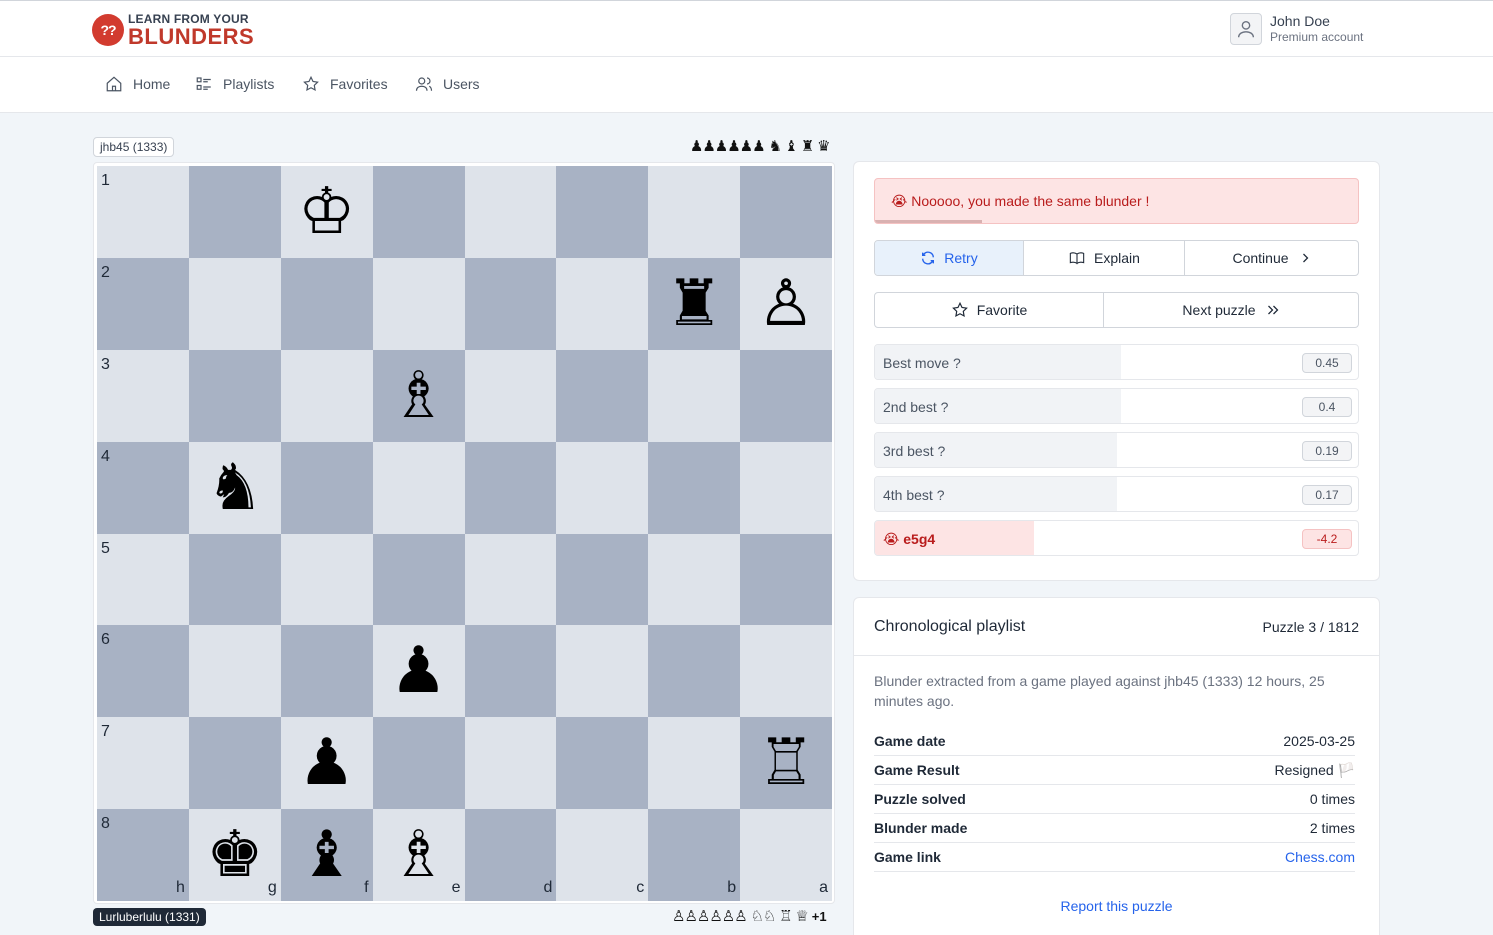 Image resolution: width=1493 pixels, height=935 pixels. I want to click on game-link: Chess.com, so click(1320, 857).